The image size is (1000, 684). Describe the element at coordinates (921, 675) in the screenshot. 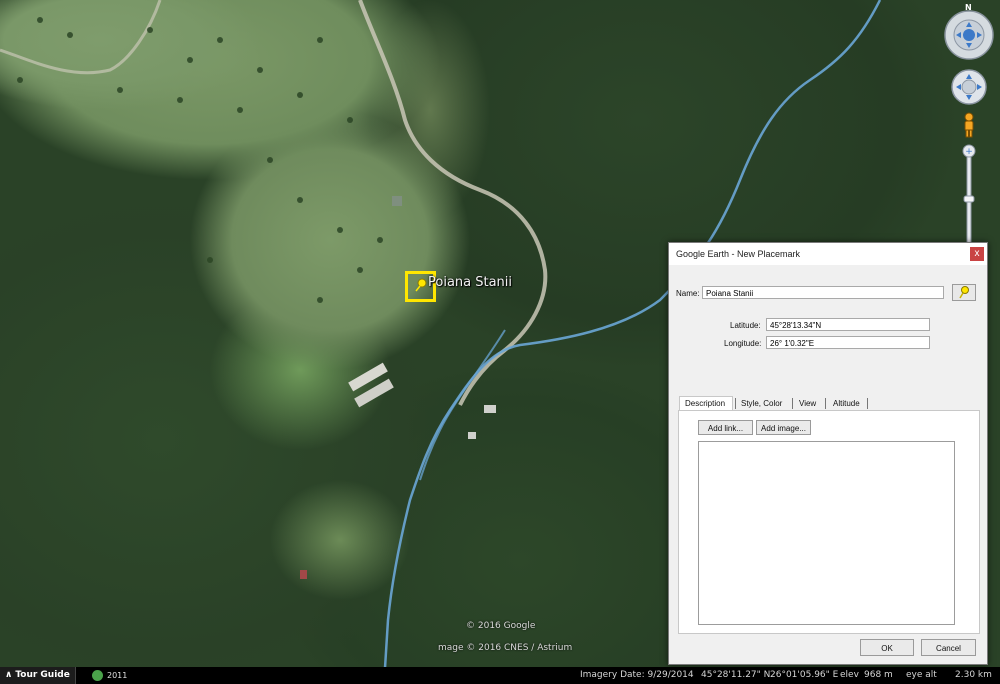

I see `eye-alt-label: eye alt` at that location.